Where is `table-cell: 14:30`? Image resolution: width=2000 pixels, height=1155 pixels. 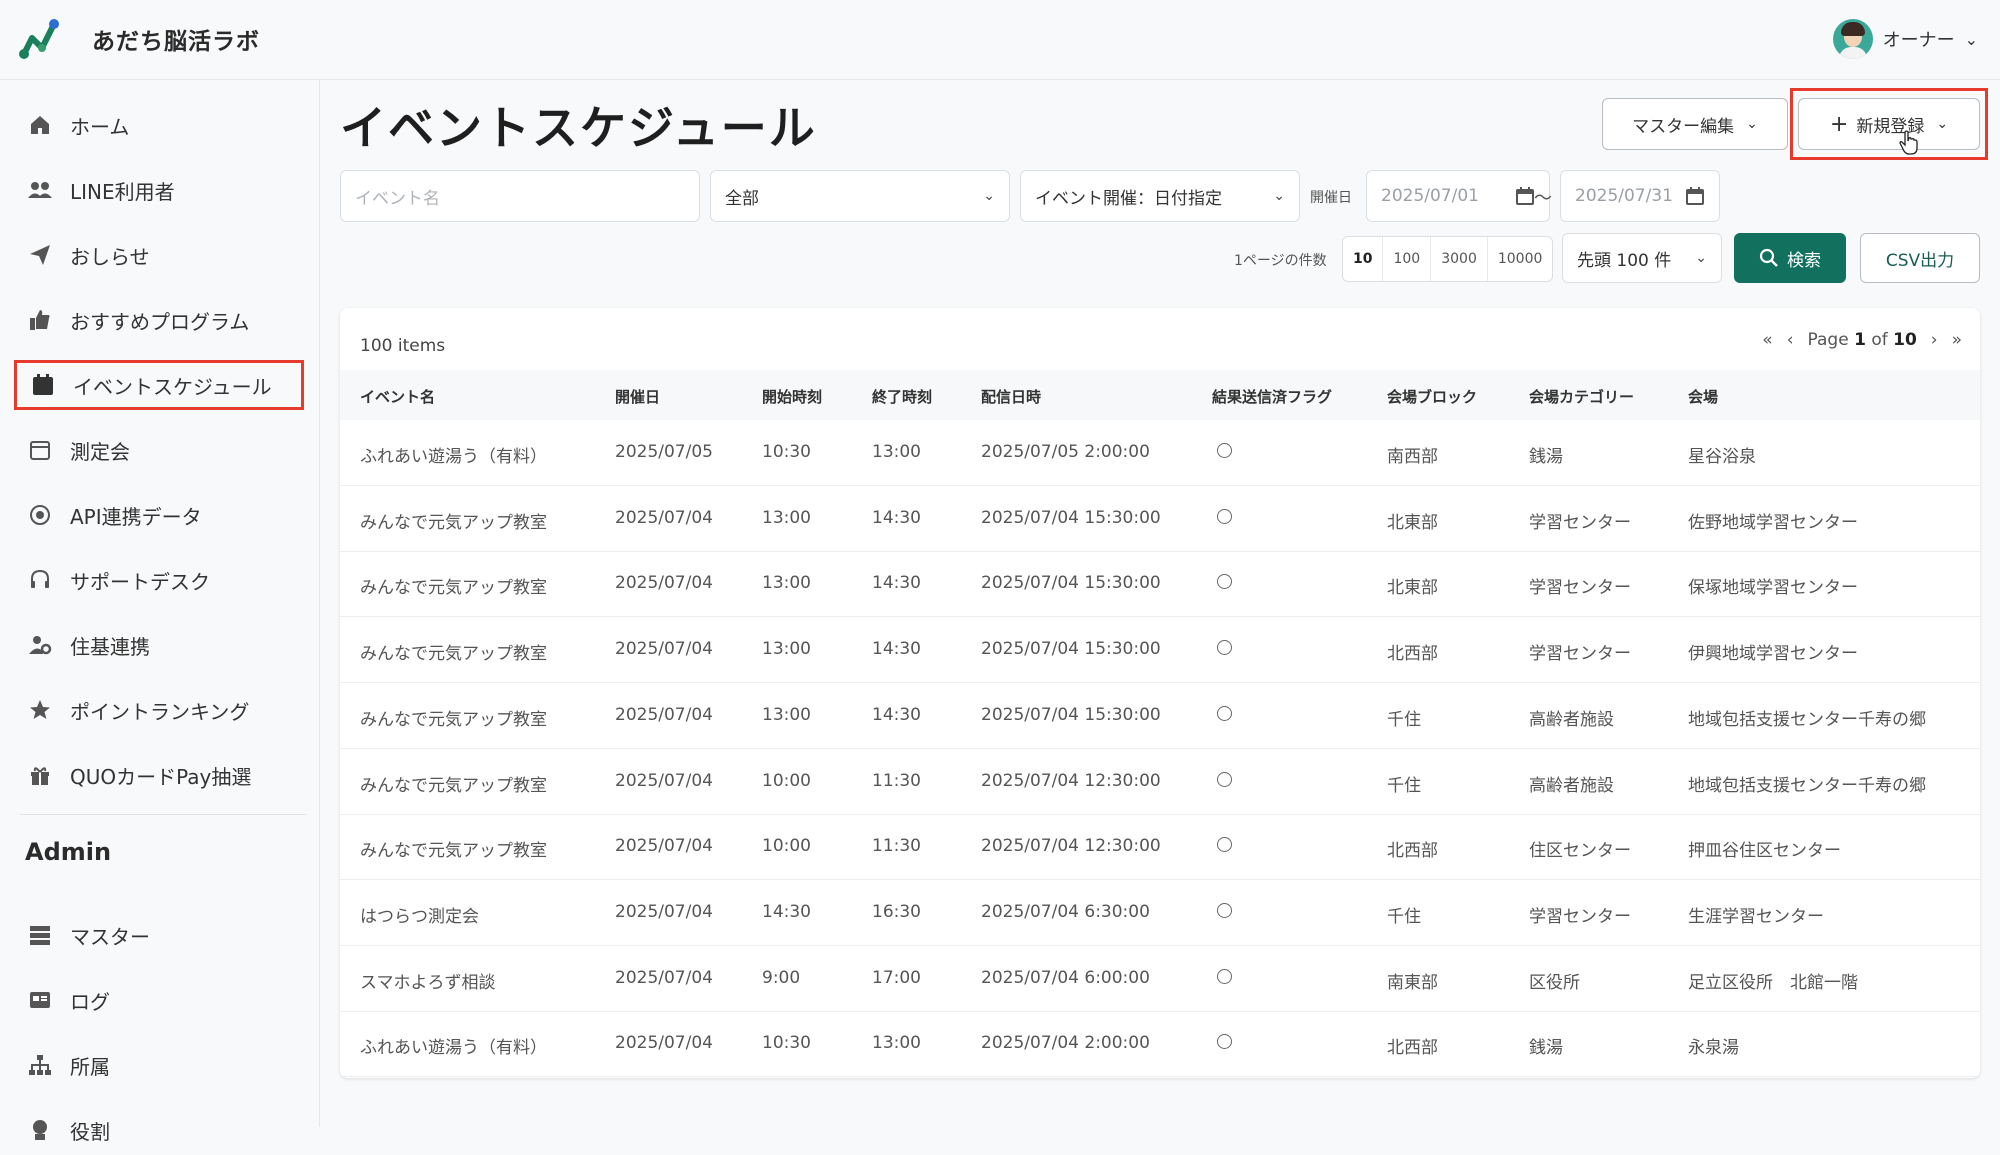 table-cell: 14:30 is located at coordinates (896, 714).